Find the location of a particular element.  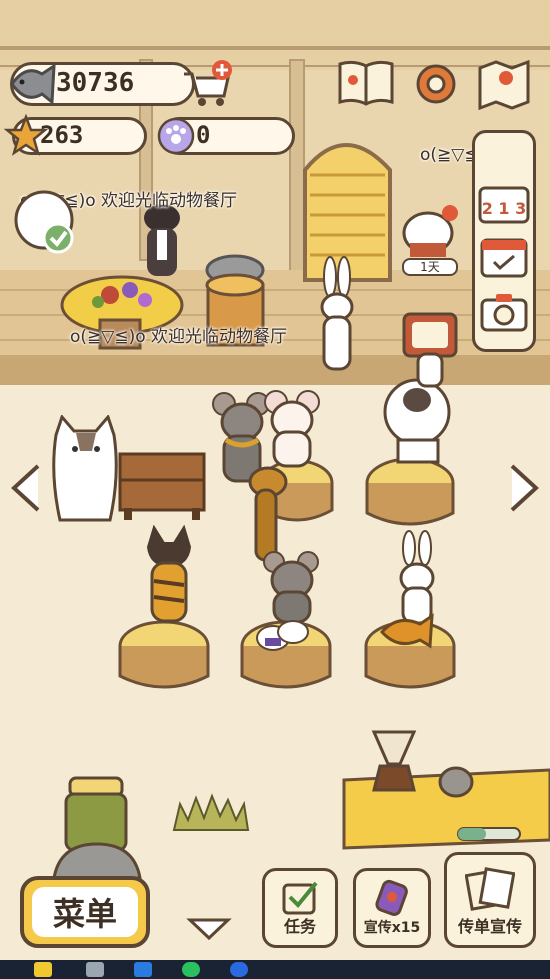

promo-button: 宣传x15 is located at coordinates (392, 908).